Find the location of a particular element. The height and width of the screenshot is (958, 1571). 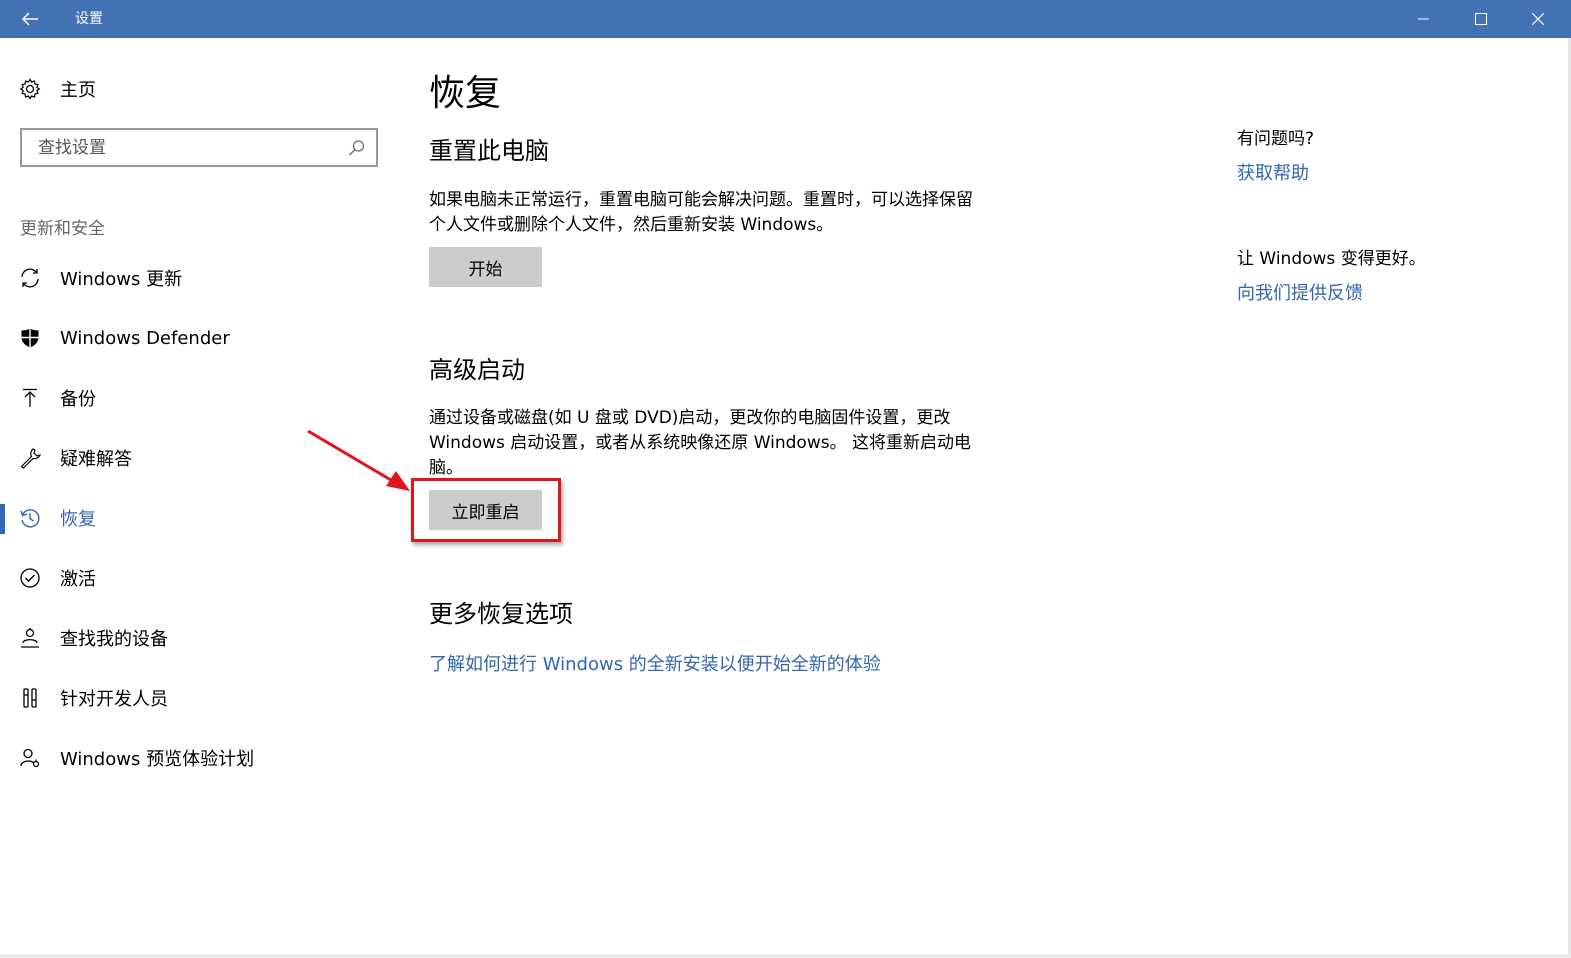

sidebar-section-label: 更新和安全 is located at coordinates (62, 229).